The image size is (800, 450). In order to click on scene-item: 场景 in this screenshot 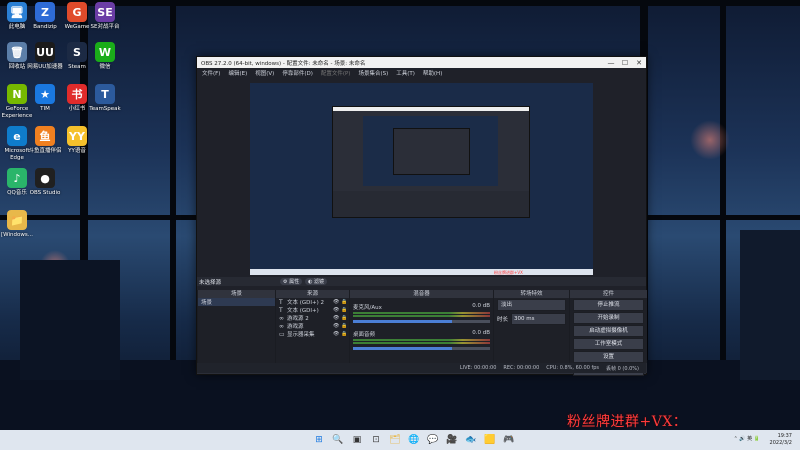, I will do `click(236, 302)`.